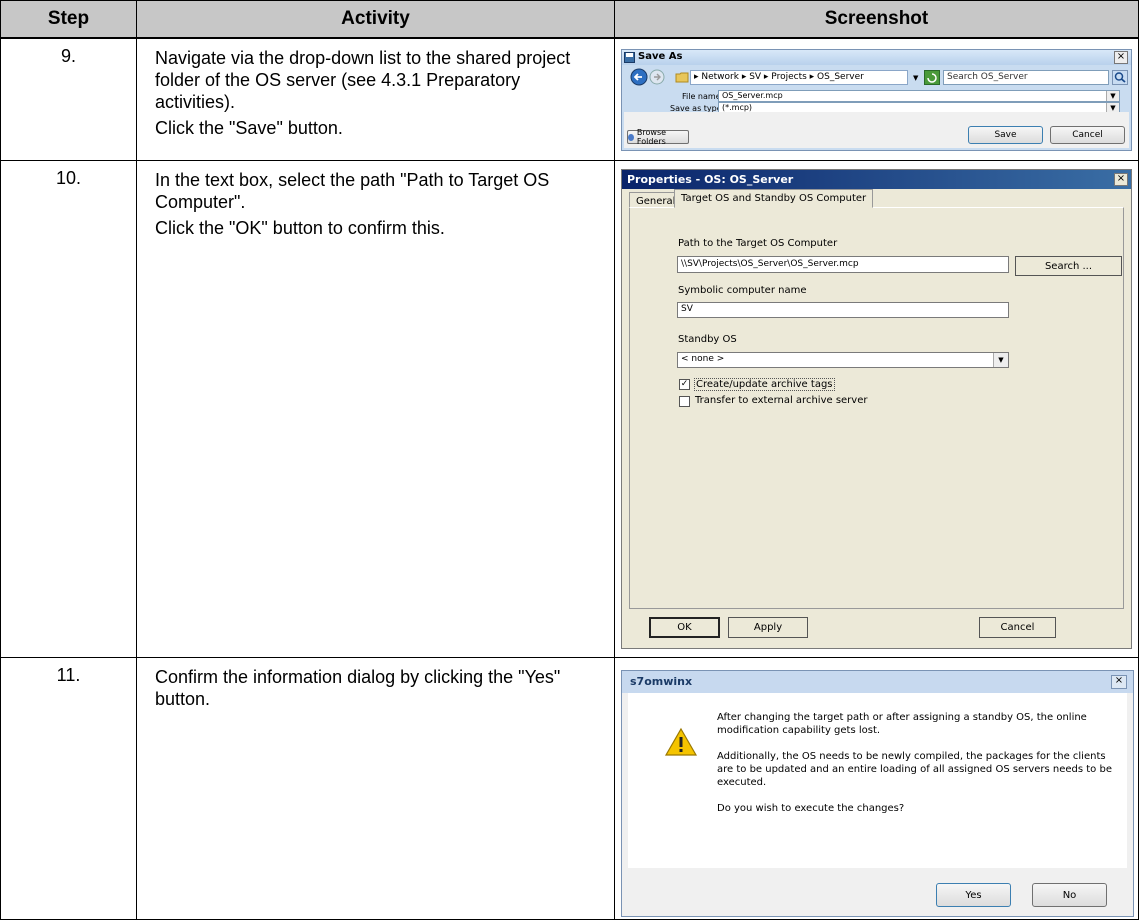 Image resolution: width=1139 pixels, height=920 pixels. Describe the element at coordinates (660, 56) in the screenshot. I see `dialog-title: Save As` at that location.